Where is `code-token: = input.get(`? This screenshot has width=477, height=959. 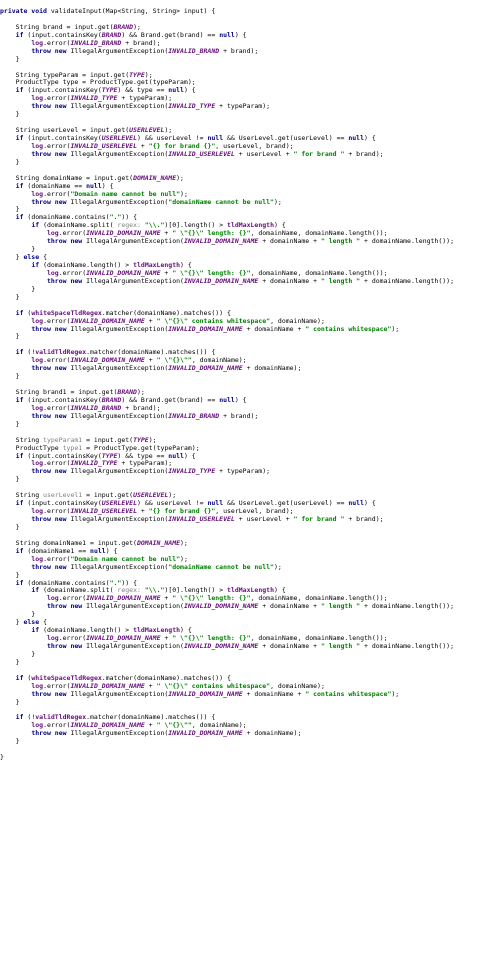 code-token: = input.get( is located at coordinates (108, 439).